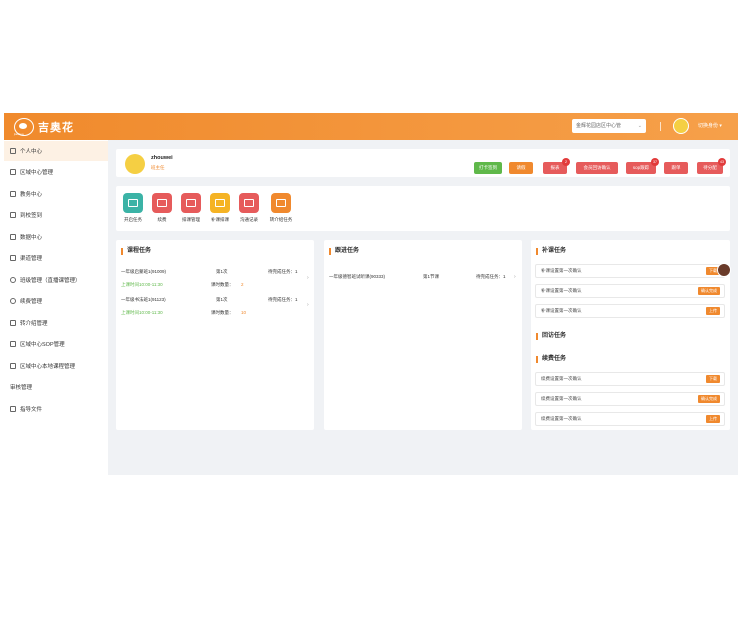 The width and height of the screenshot is (746, 621). I want to click on plus-circle-icon, so click(13, 301).